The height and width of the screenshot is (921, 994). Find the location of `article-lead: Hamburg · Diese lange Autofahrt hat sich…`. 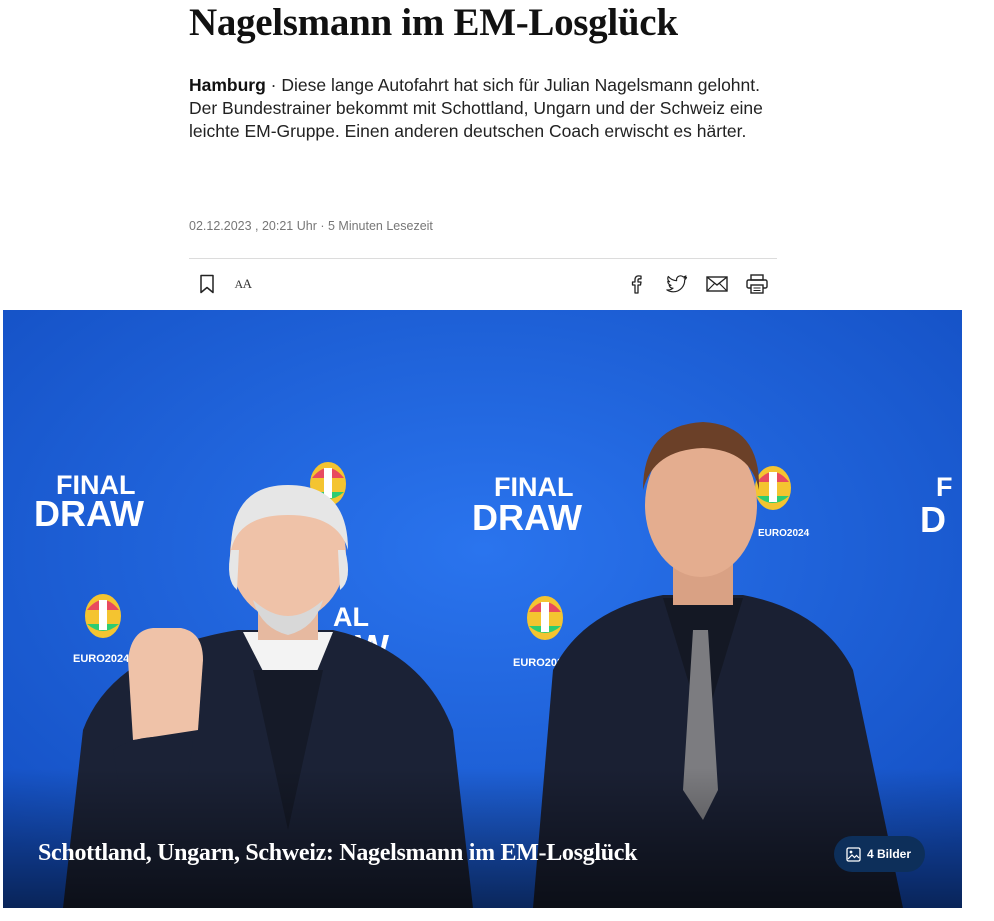

article-lead: Hamburg · Diese lange Autofahrt hat sich… is located at coordinates (479, 108).